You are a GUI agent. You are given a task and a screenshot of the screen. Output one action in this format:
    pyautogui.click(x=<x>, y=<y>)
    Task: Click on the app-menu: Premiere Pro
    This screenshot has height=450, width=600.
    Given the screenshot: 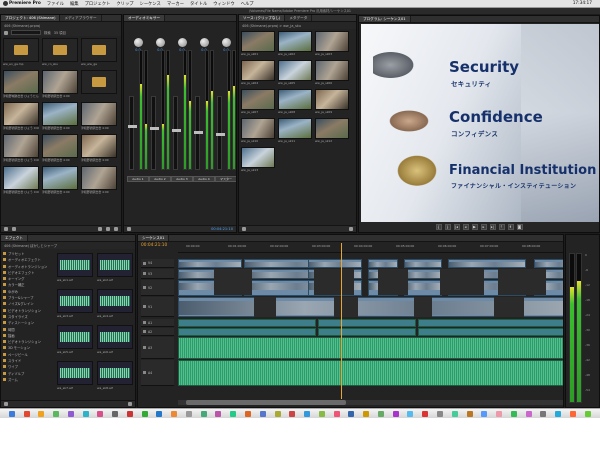 What is the action you would take?
    pyautogui.click(x=25, y=3)
    